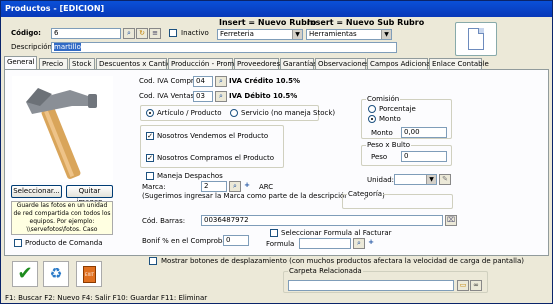  Describe the element at coordinates (155, 33) in the screenshot. I see `list-icon: ≡` at that location.